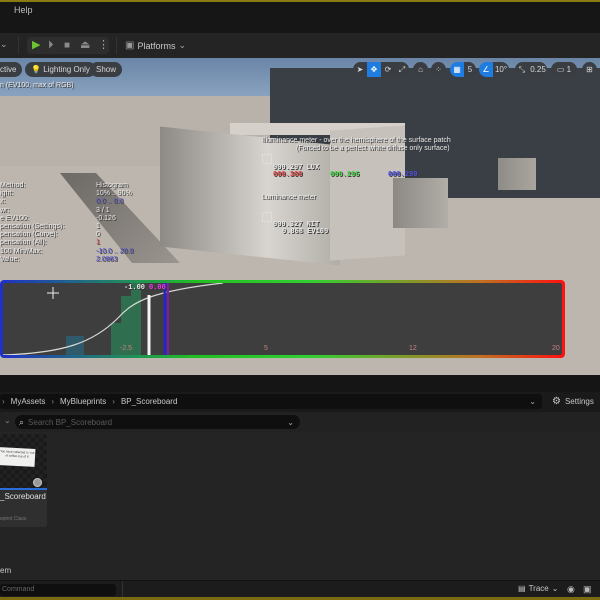  Describe the element at coordinates (266, 348) in the screenshot. I see `histogram-tick: 5` at that location.